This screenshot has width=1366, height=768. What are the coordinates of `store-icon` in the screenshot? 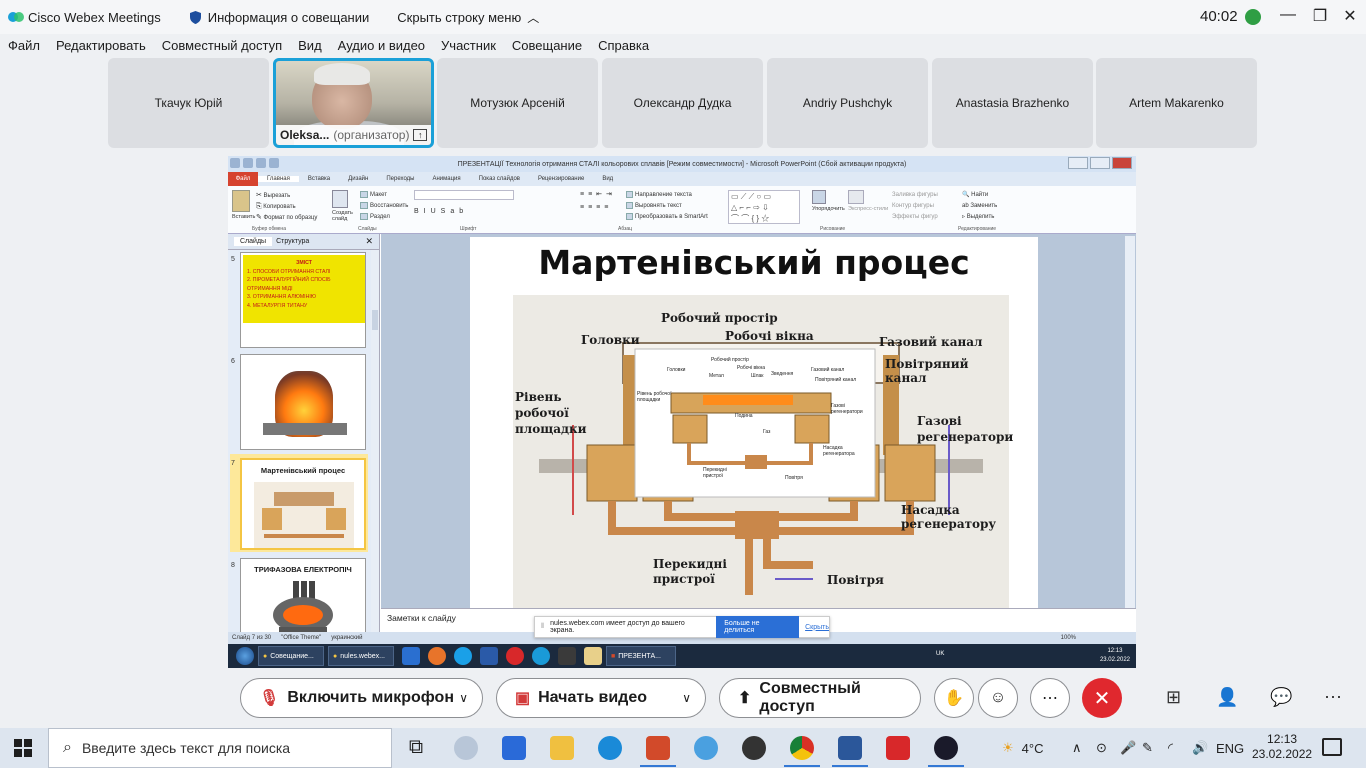 It's located at (514, 748).